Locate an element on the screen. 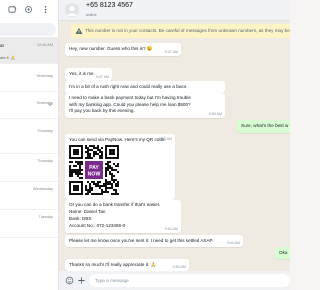 The width and height of the screenshot is (320, 290). paynow-qr-code: PAY NOW is located at coordinates (94, 170).